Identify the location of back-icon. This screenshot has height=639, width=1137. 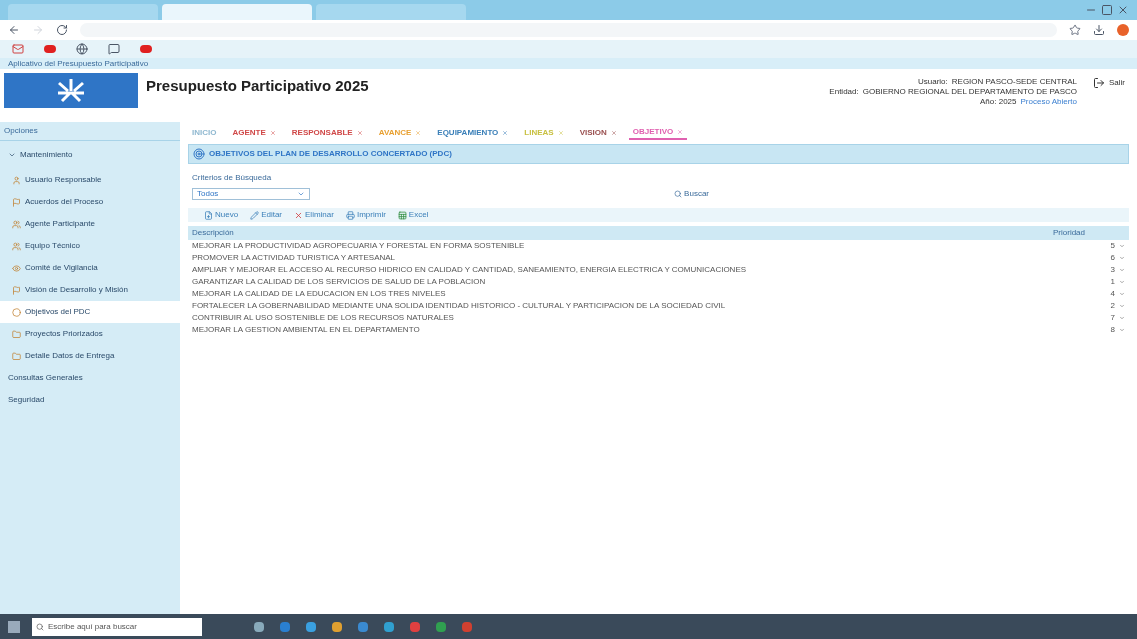
(14, 30).